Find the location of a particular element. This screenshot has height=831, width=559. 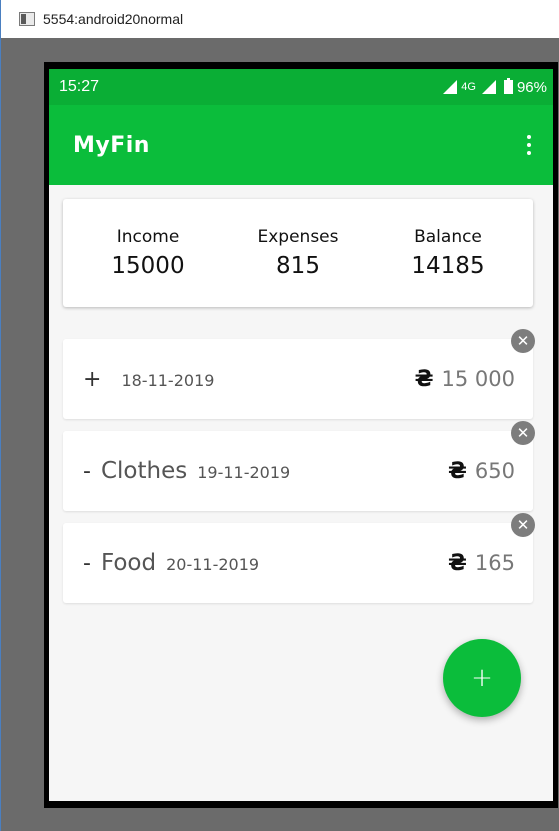

income-label: Income is located at coordinates (148, 237).